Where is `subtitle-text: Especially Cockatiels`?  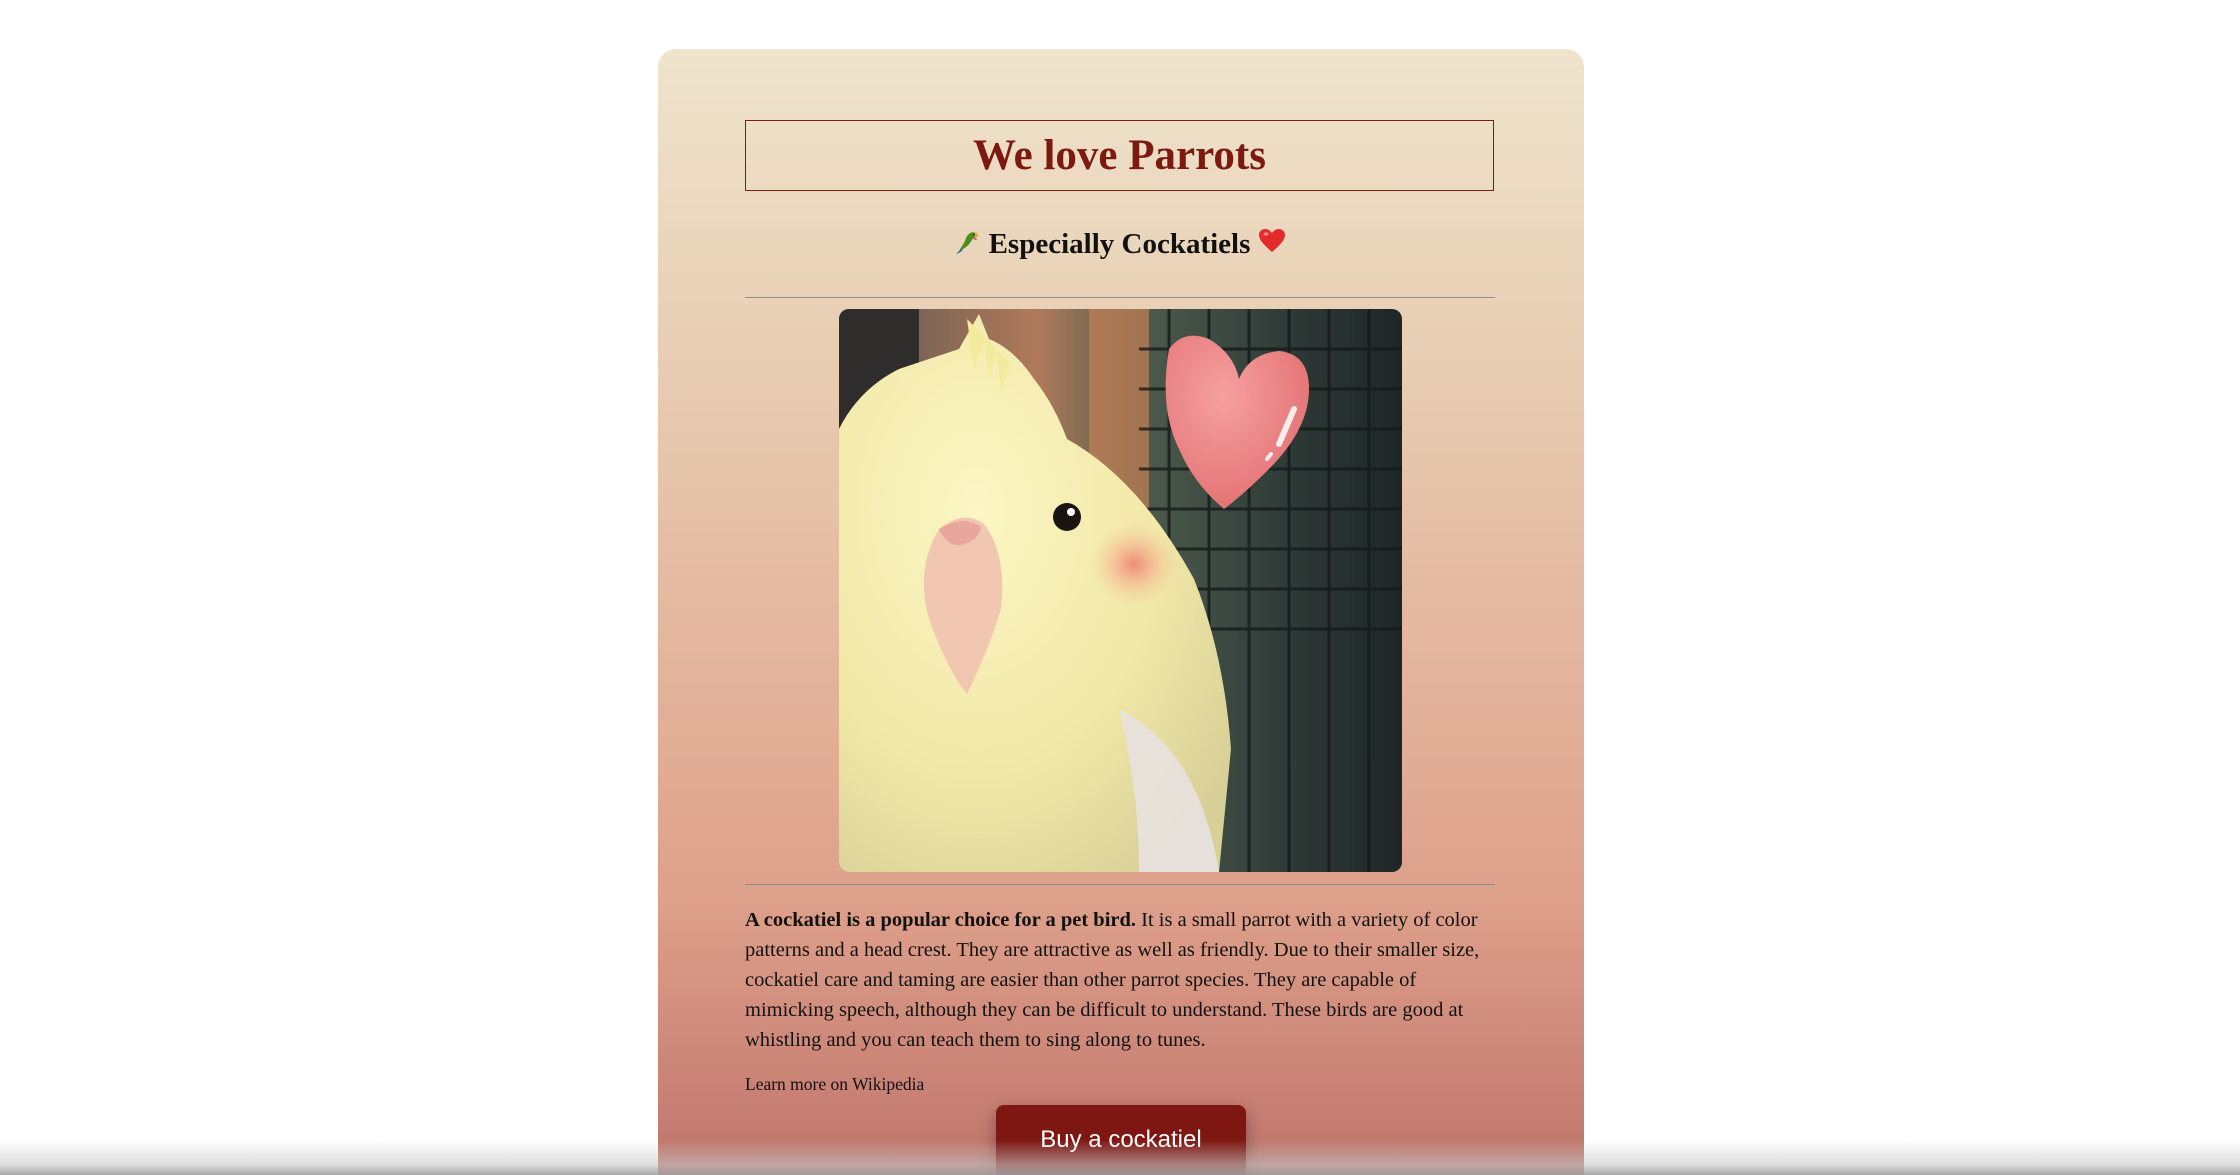 subtitle-text: Especially Cockatiels is located at coordinates (1119, 244).